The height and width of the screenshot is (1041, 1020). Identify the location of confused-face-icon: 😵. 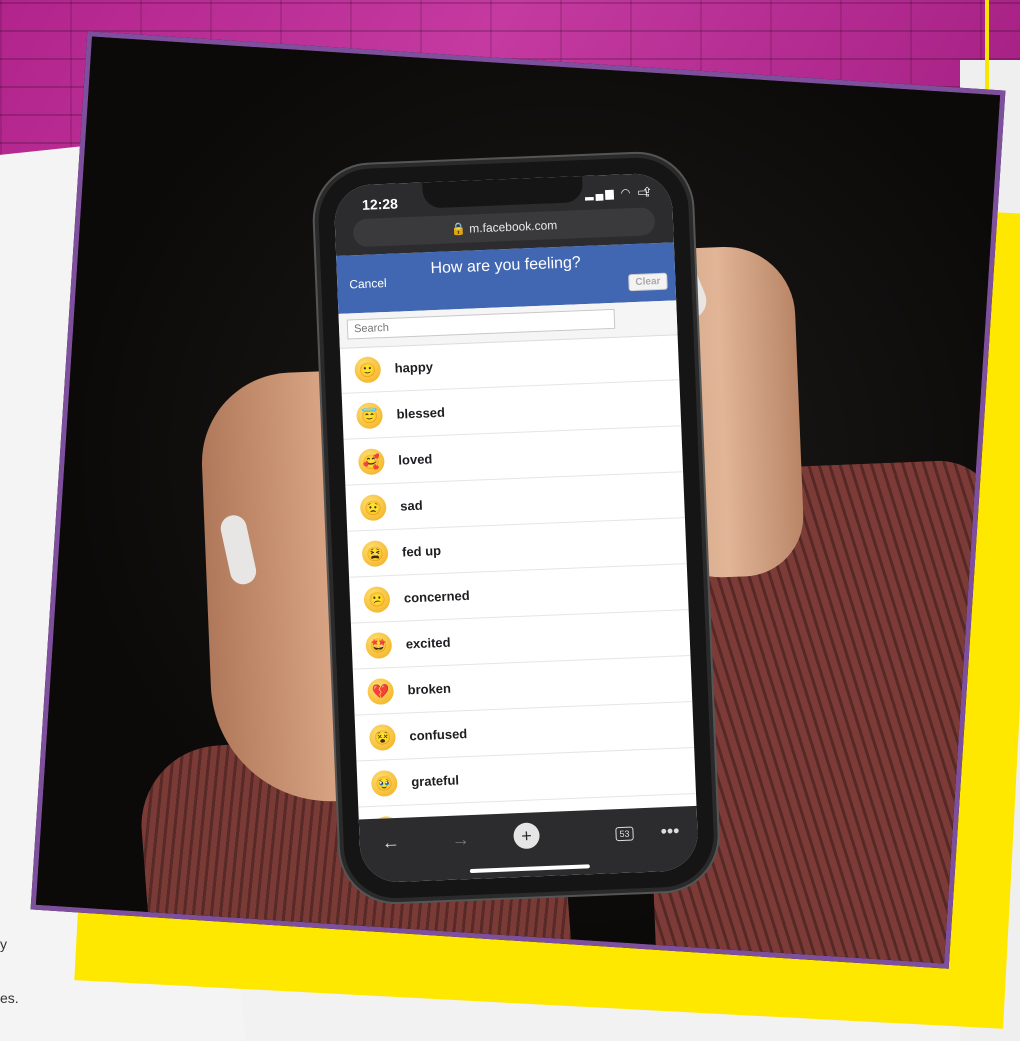
(382, 737).